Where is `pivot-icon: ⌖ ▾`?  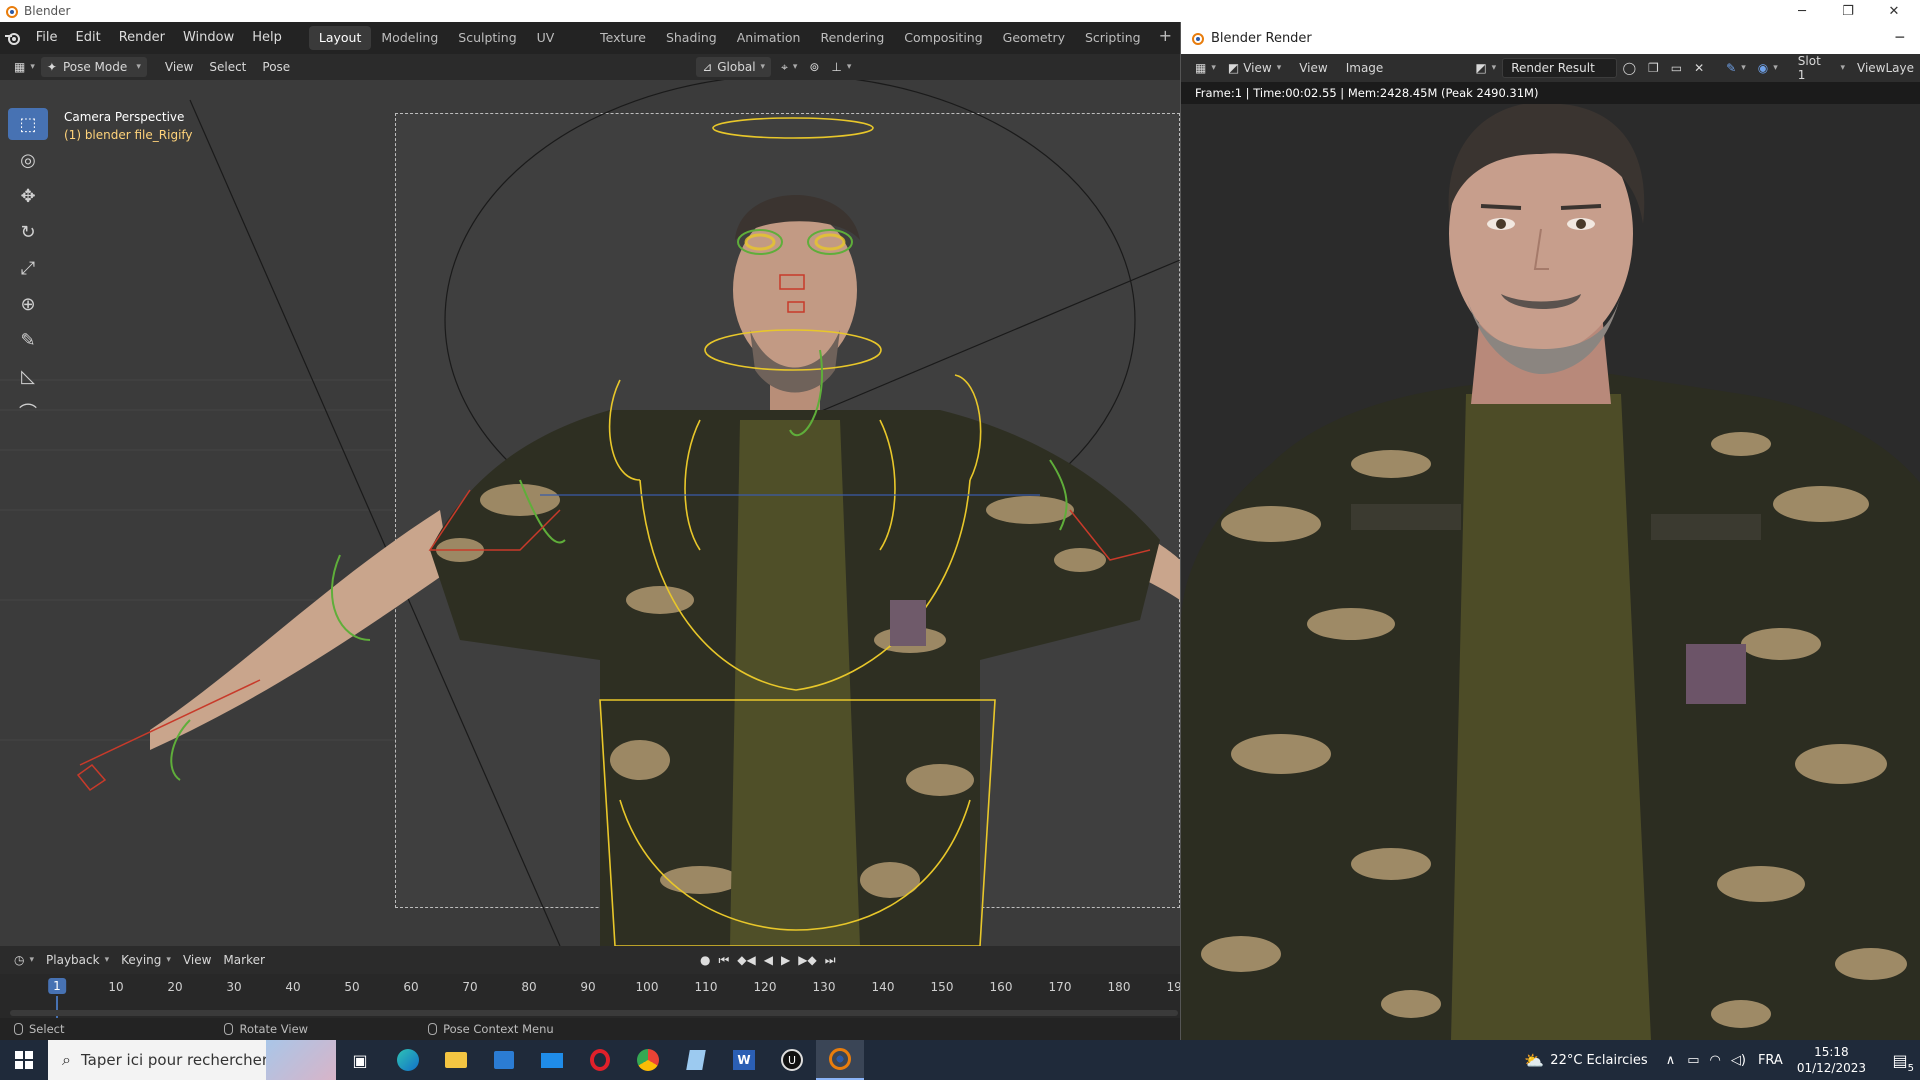 pivot-icon: ⌖ ▾ is located at coordinates (789, 67).